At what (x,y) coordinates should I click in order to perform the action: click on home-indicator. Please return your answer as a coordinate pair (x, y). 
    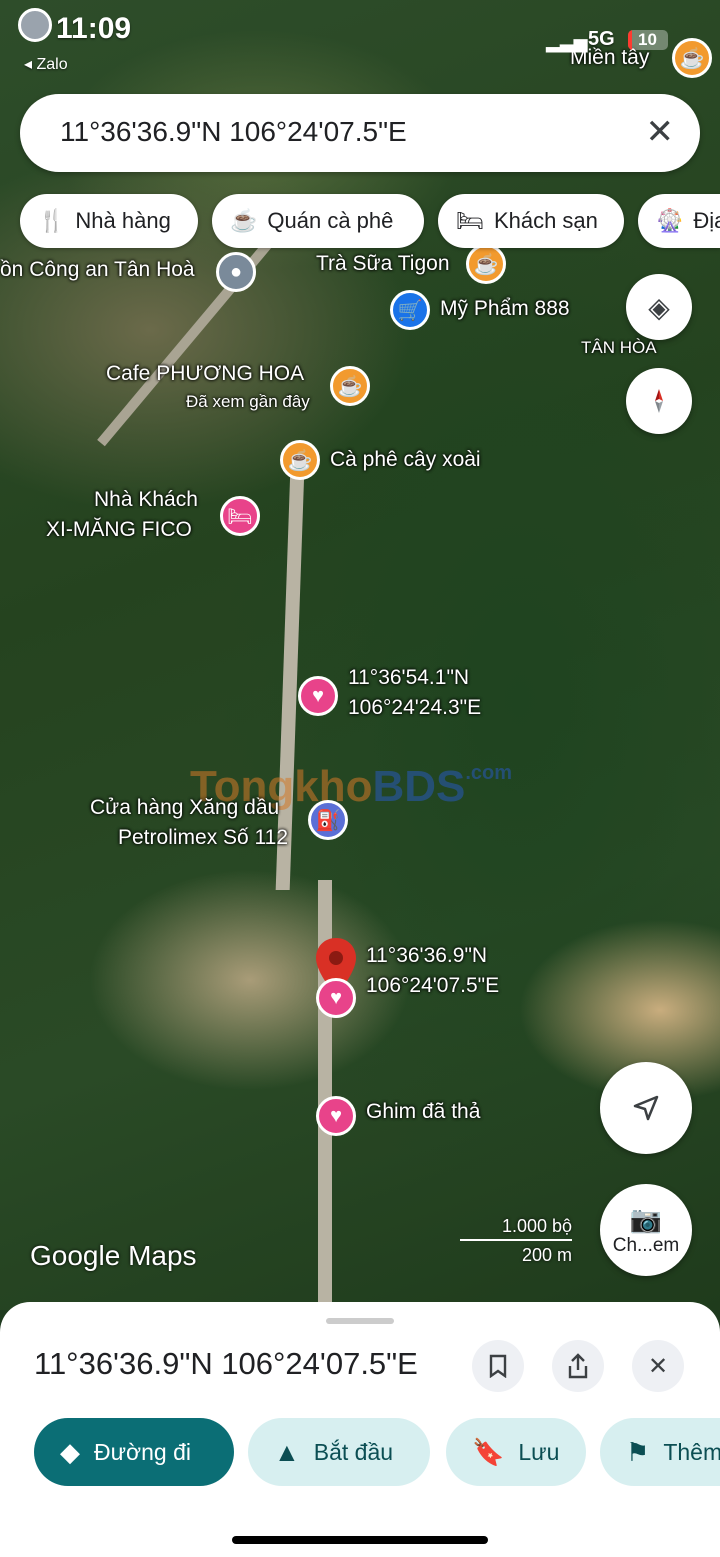
    Looking at the image, I should click on (360, 1540).